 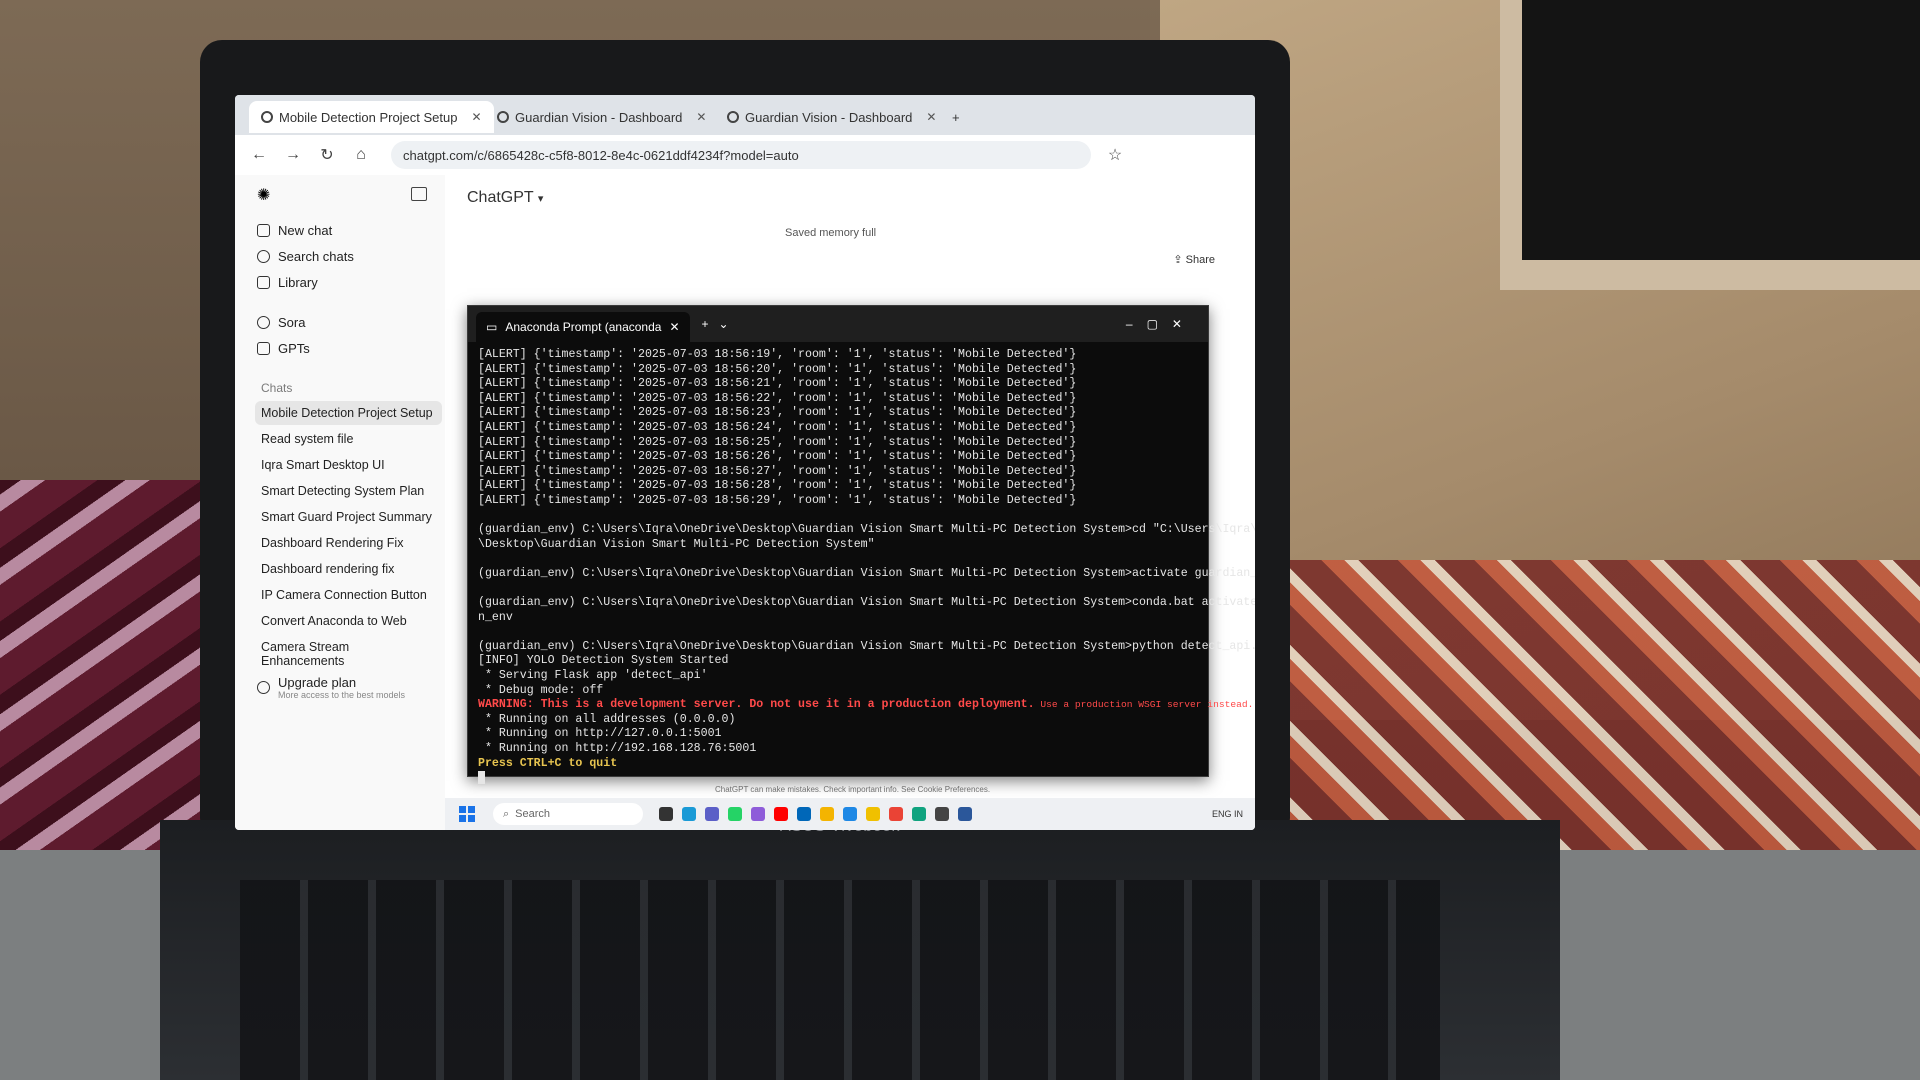 What do you see at coordinates (689, 814) in the screenshot?
I see `edge-icon` at bounding box center [689, 814].